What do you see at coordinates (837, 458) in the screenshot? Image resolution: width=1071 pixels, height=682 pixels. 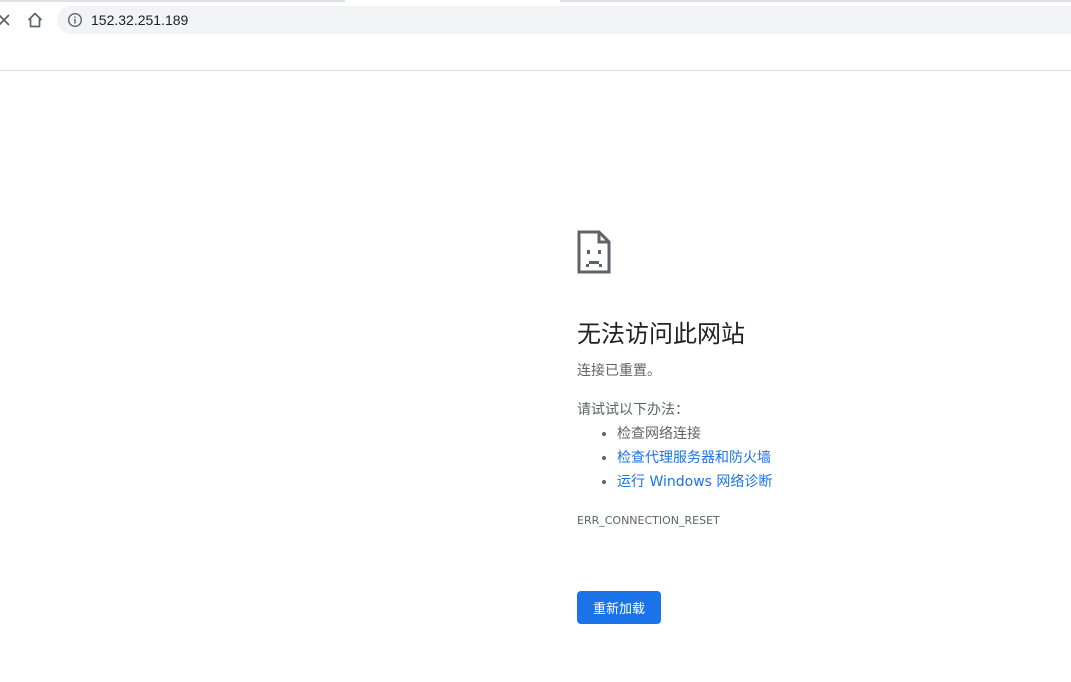 I see `suggestion-check-proxy-firewall: 检查代理服务器和防火墙` at bounding box center [837, 458].